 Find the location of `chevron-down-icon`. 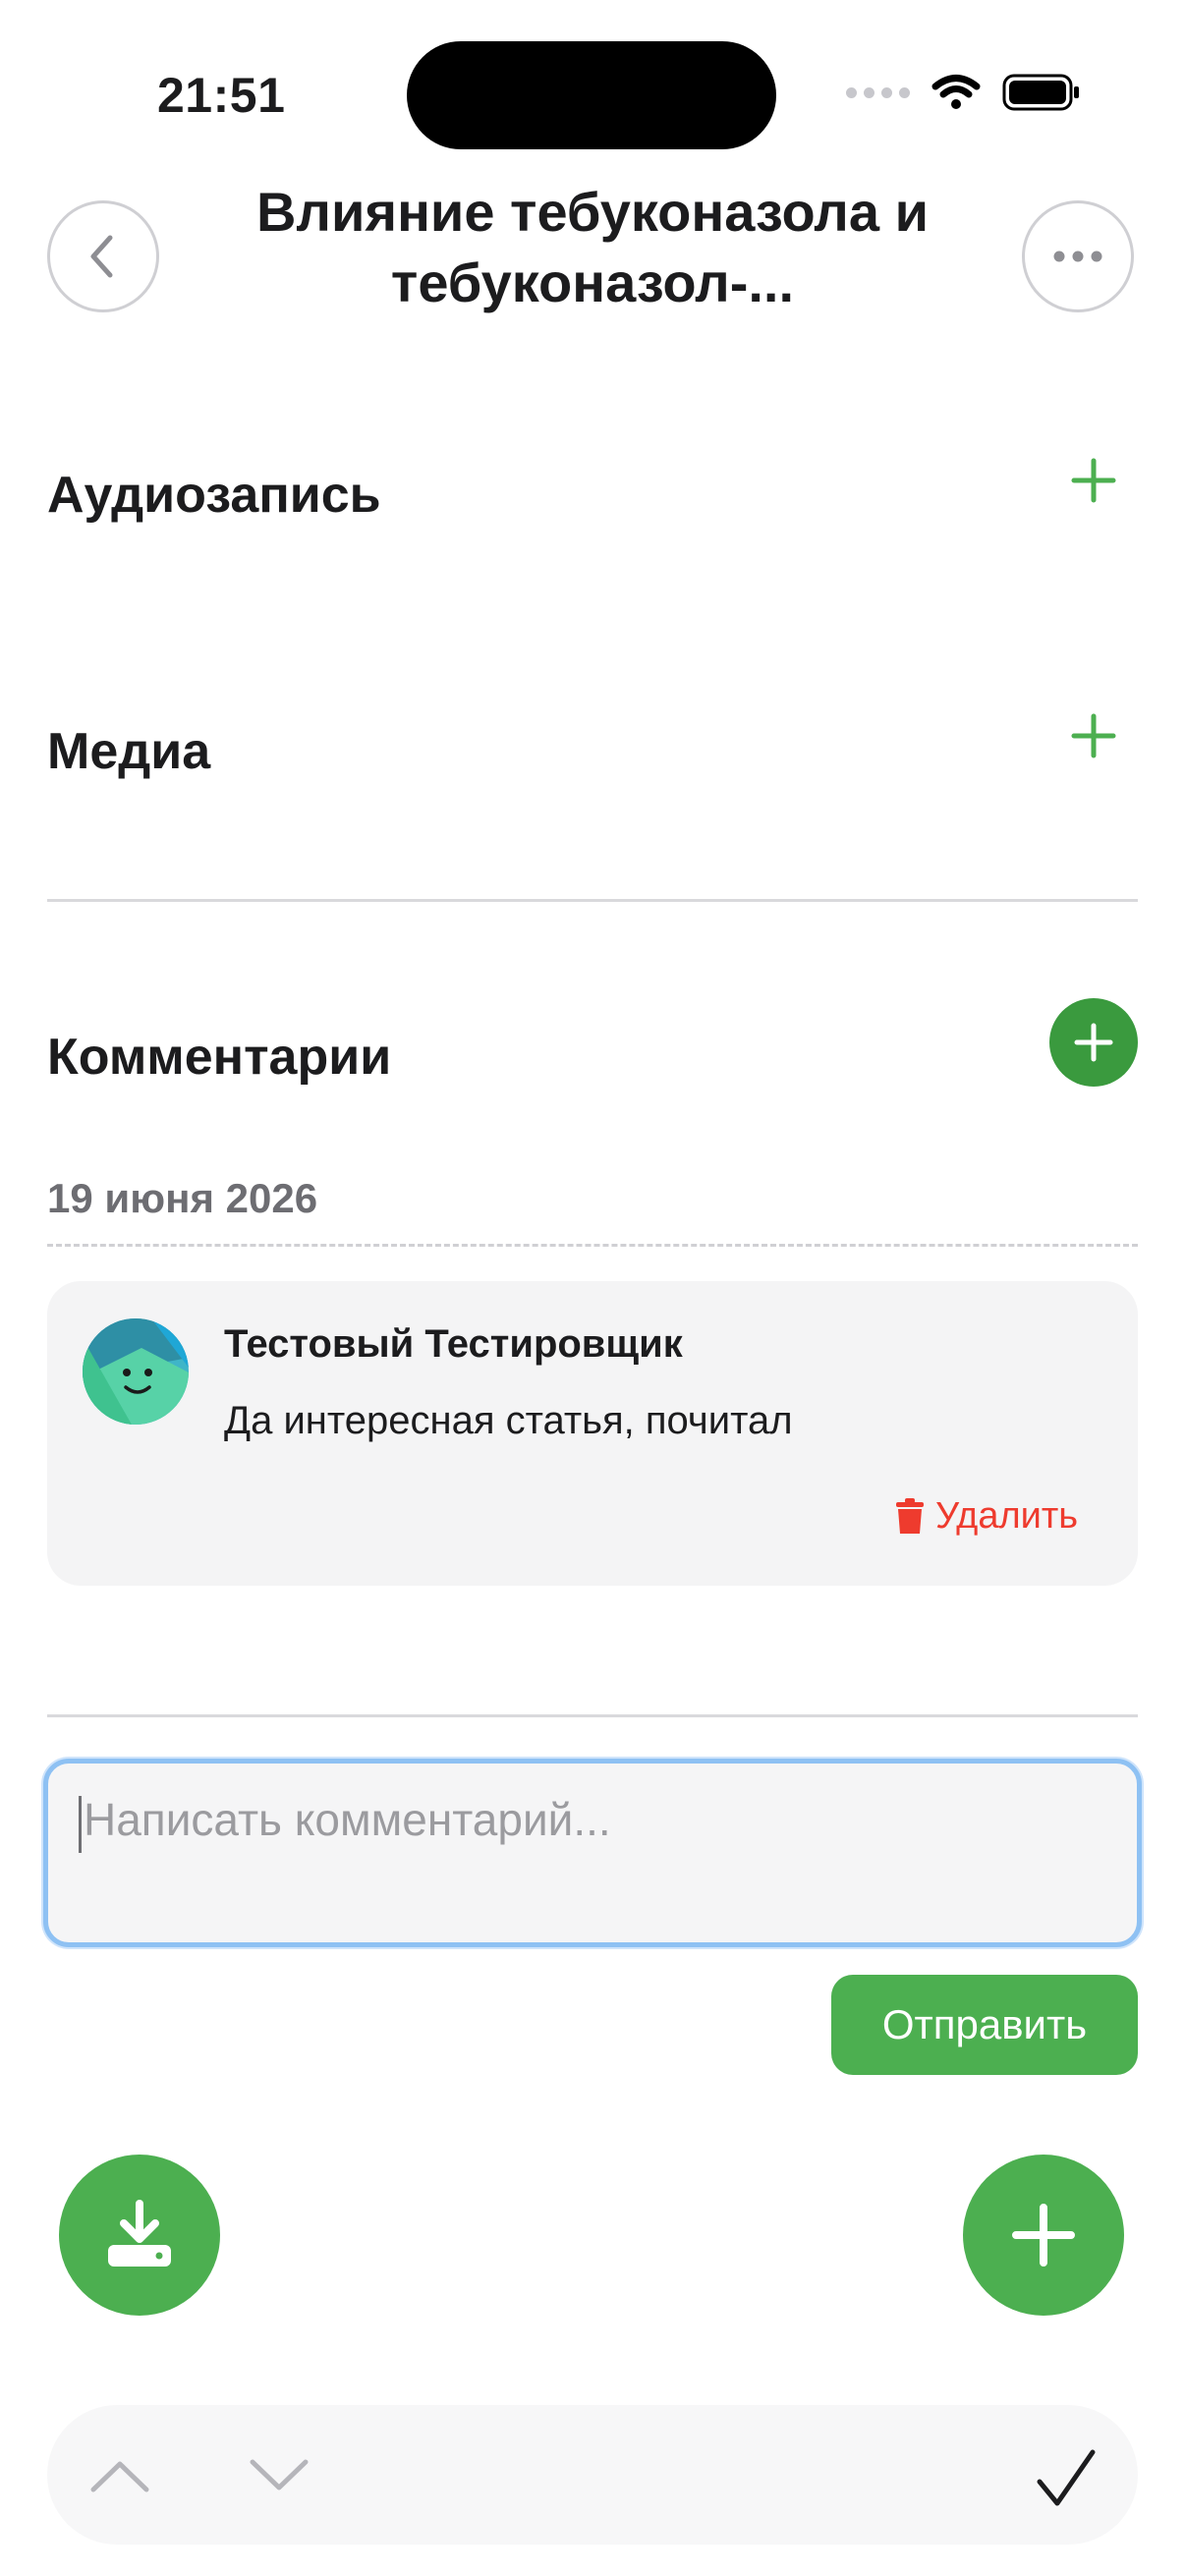

chevron-down-icon is located at coordinates (280, 2475).